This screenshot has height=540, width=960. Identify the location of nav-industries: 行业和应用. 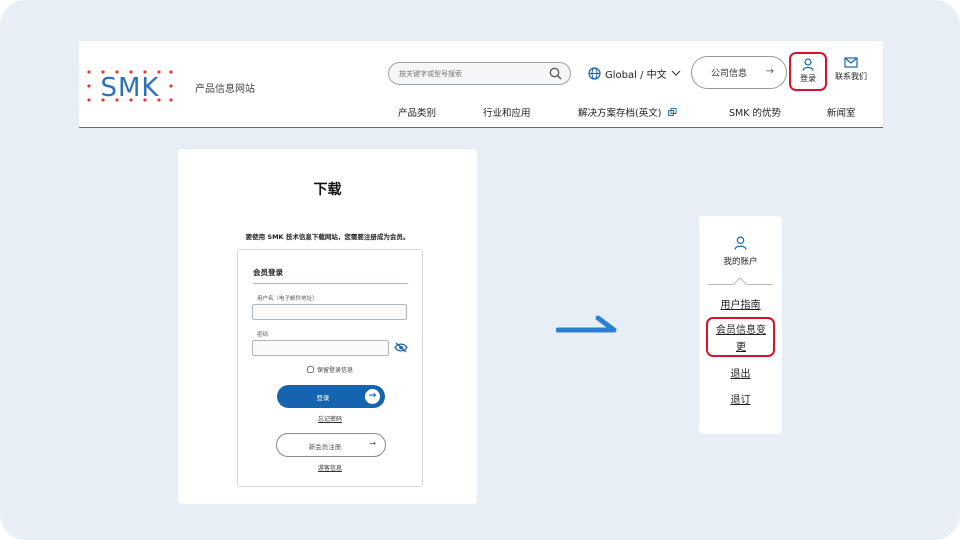
(507, 112).